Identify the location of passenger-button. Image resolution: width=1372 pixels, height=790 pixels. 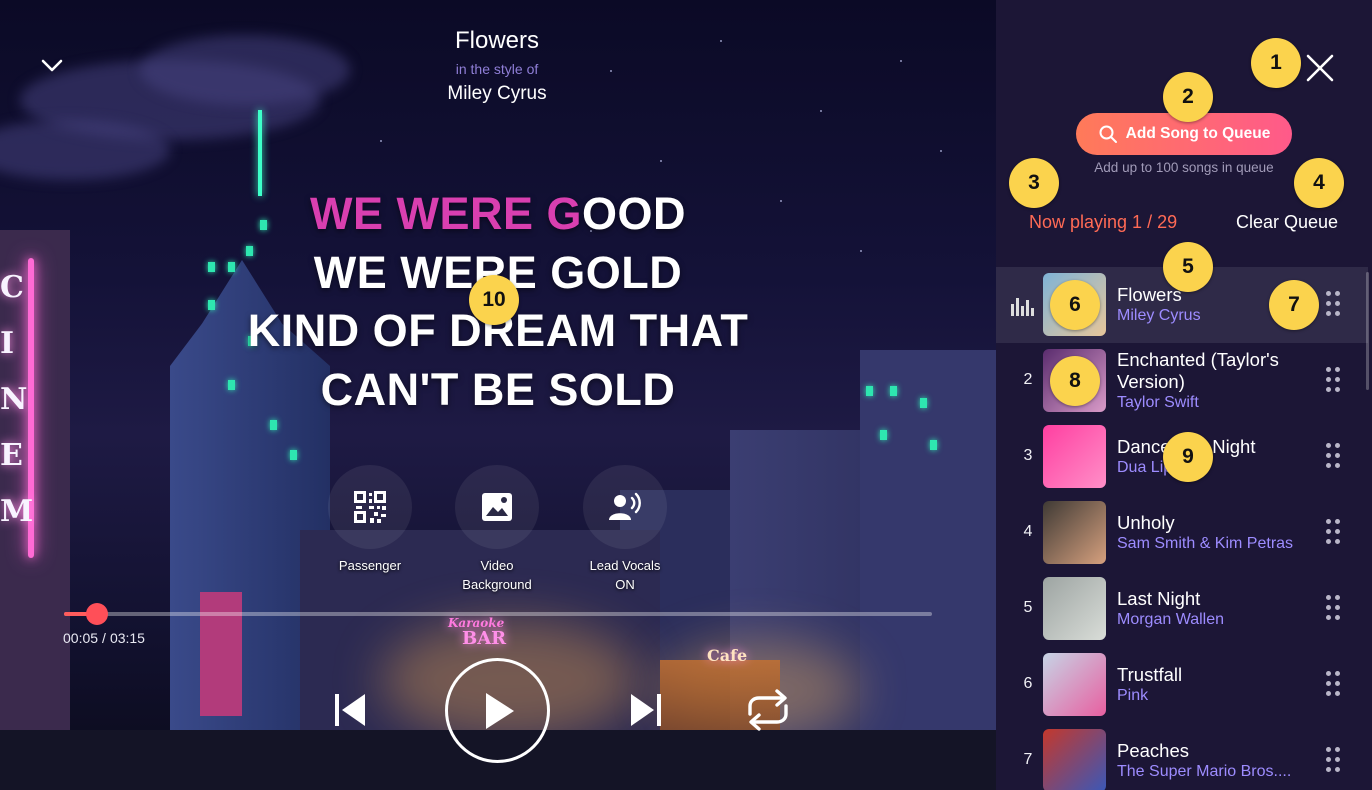
(370, 507).